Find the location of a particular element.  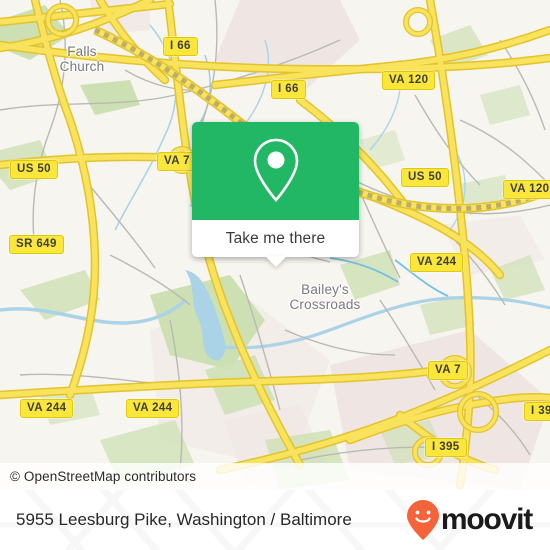

map-pin-icon is located at coordinates (275, 170).